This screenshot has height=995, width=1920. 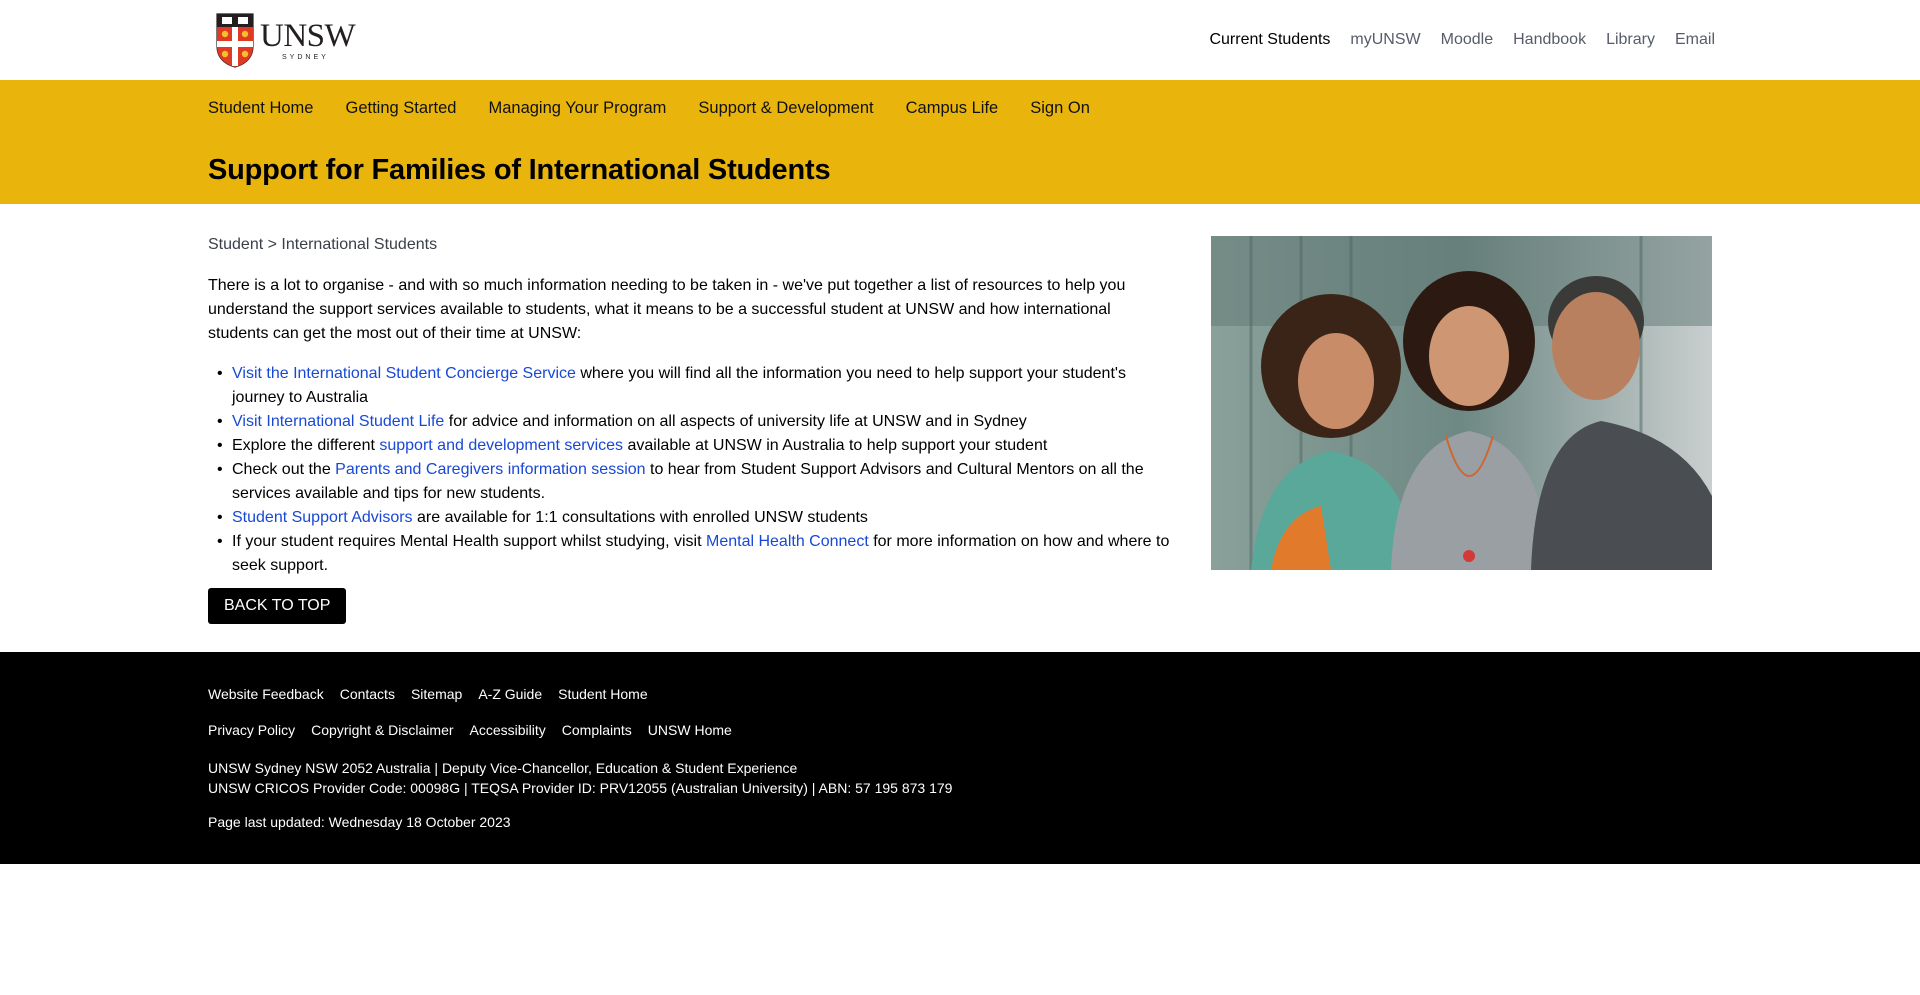 I want to click on util-nav-moodle: Moodle, so click(x=1467, y=40).